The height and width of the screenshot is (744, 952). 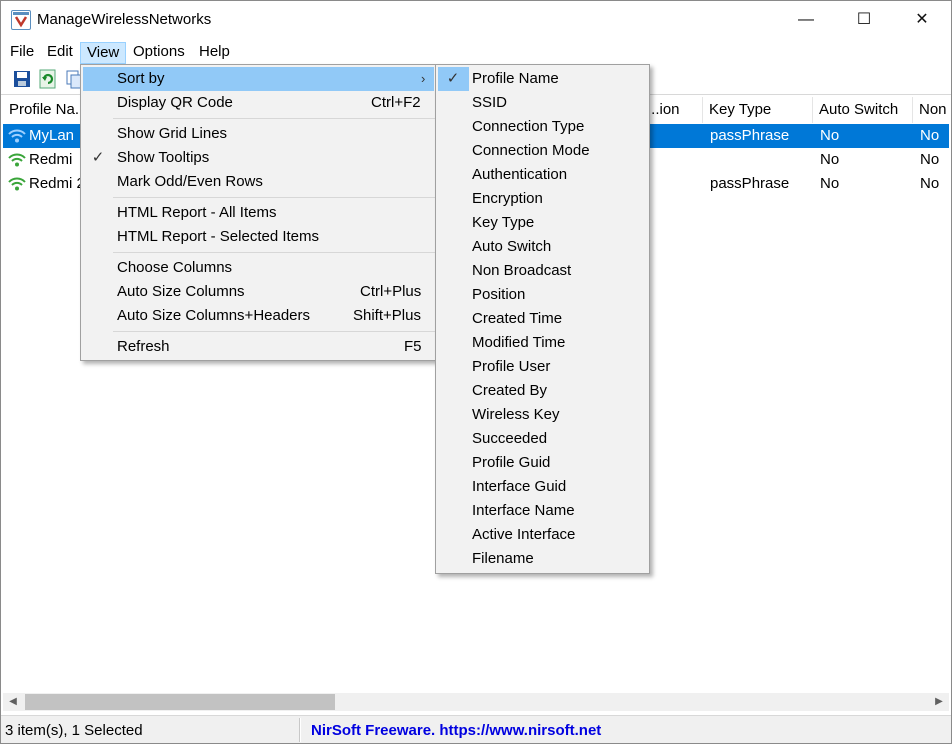 What do you see at coordinates (515, 78) in the screenshot?
I see `menu-item-label: Profile Name` at bounding box center [515, 78].